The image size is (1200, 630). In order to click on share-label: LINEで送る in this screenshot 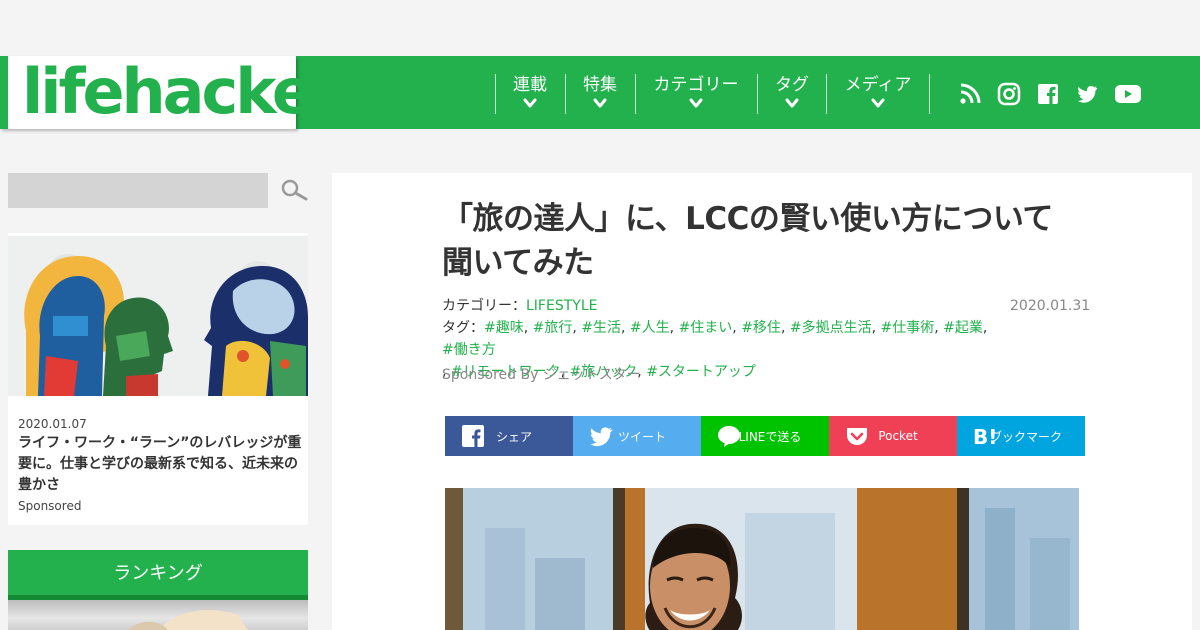, I will do `click(770, 436)`.